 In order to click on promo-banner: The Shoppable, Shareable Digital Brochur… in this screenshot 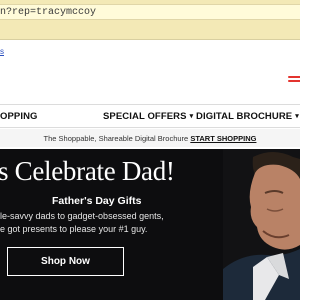, I will do `click(150, 138)`.